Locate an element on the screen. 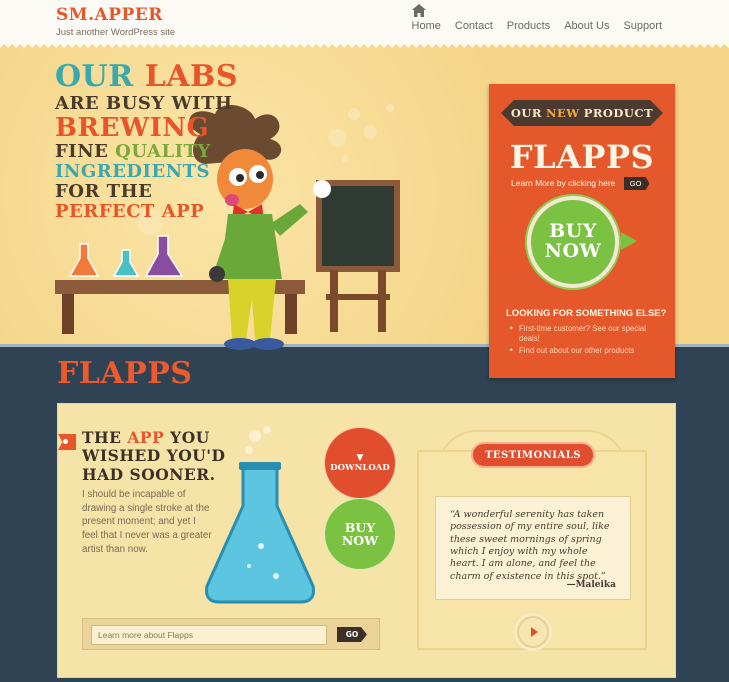  flag-icon is located at coordinates (67, 442).